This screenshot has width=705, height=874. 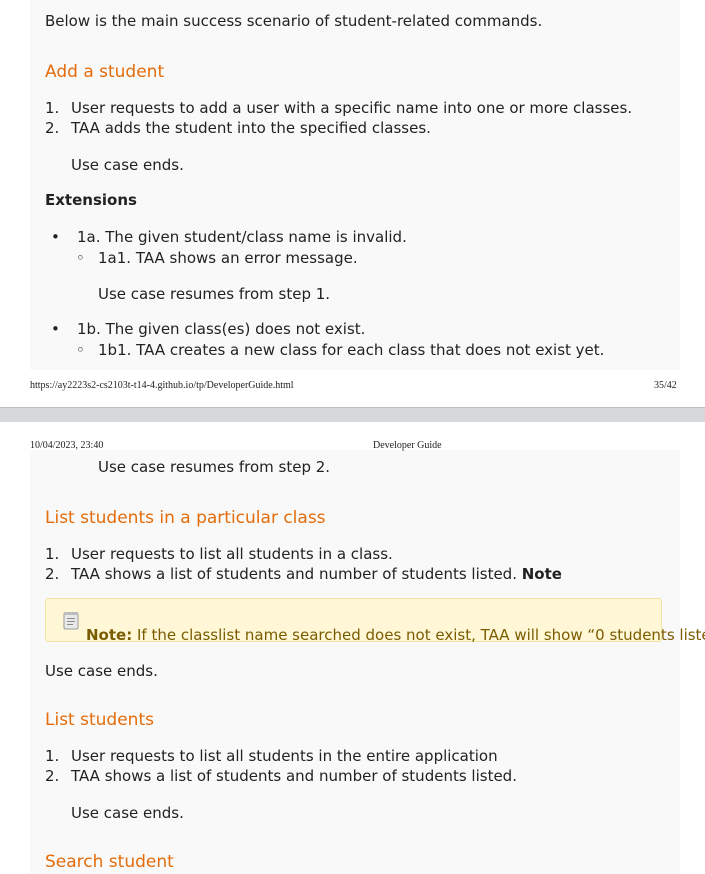 What do you see at coordinates (214, 467) in the screenshot?
I see `resume-step-2: Use case resumes from step 2.` at bounding box center [214, 467].